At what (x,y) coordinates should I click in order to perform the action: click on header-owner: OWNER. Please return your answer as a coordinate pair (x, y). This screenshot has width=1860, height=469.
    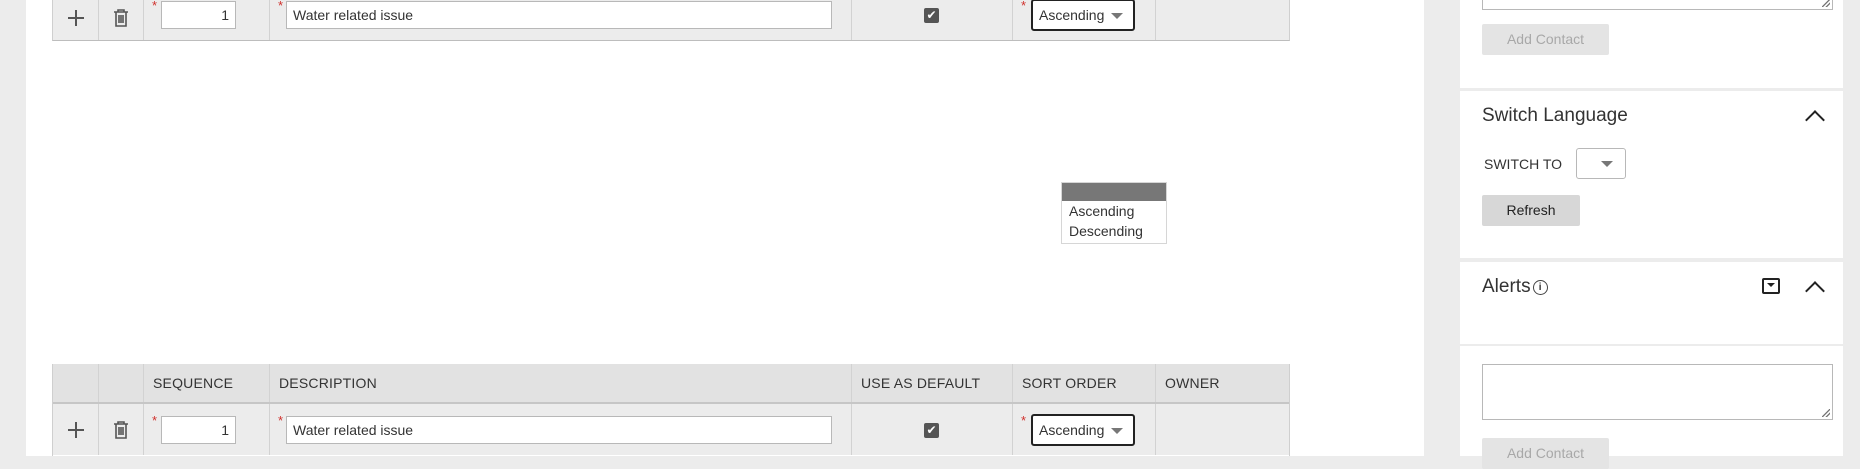
    Looking at the image, I should click on (1222, 383).